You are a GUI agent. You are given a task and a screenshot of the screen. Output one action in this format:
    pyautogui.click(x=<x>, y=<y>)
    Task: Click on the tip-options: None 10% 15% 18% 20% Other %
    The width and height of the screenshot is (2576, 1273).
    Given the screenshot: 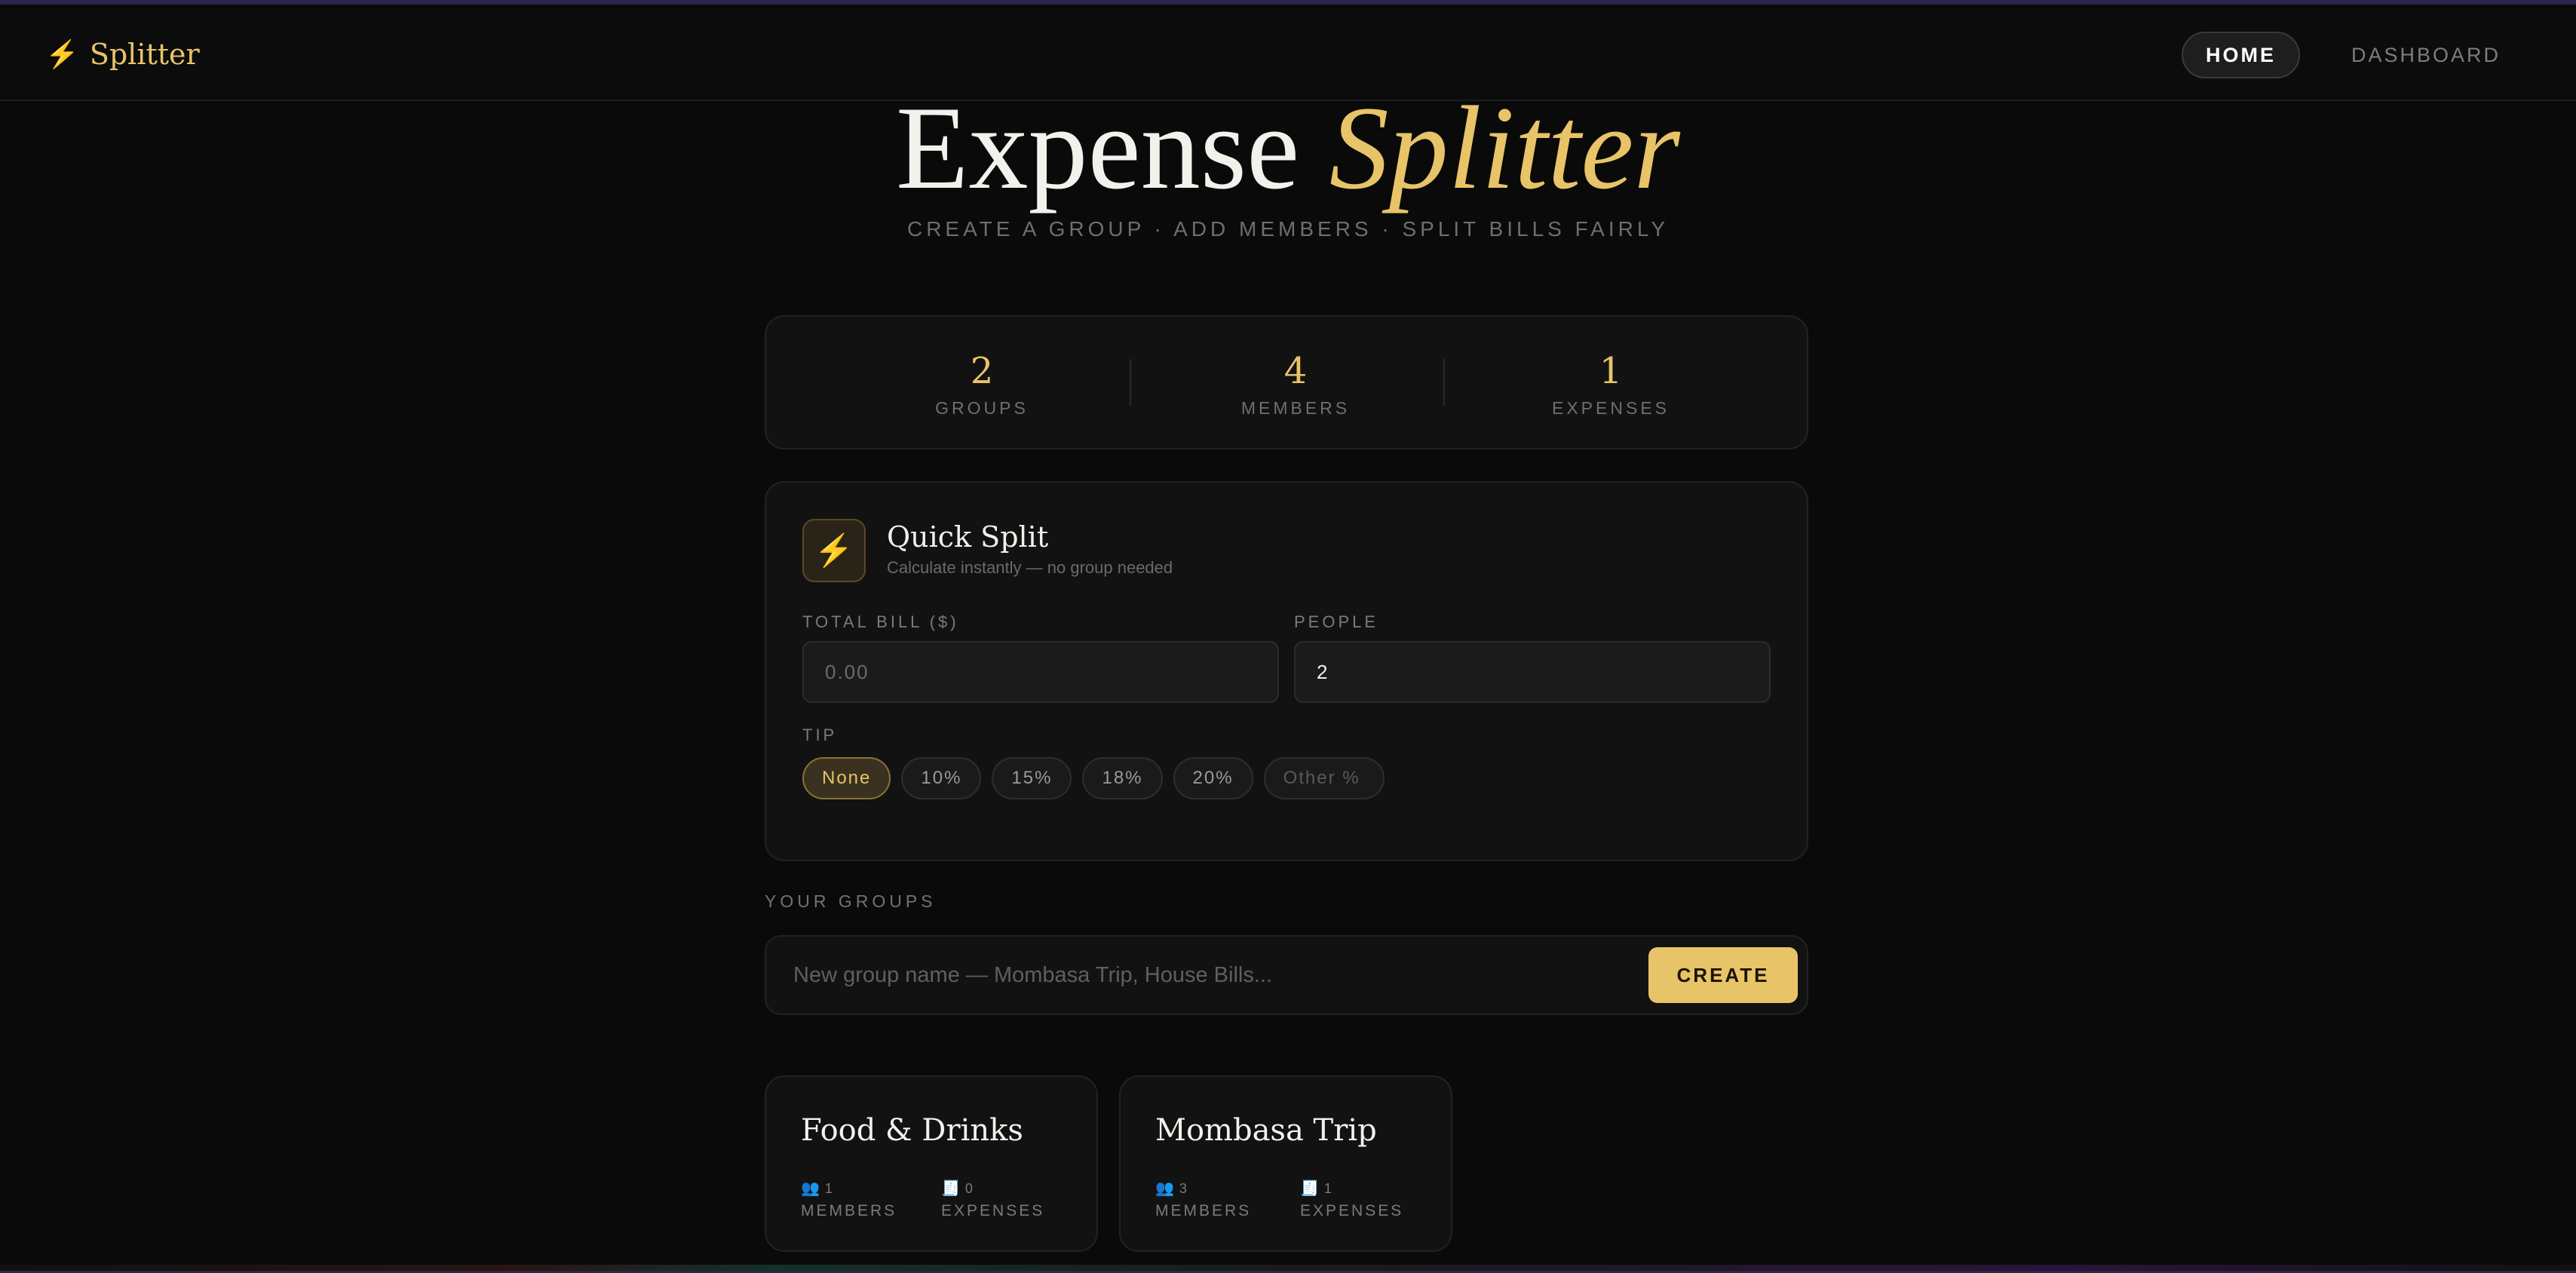 What is the action you would take?
    pyautogui.click(x=1093, y=778)
    